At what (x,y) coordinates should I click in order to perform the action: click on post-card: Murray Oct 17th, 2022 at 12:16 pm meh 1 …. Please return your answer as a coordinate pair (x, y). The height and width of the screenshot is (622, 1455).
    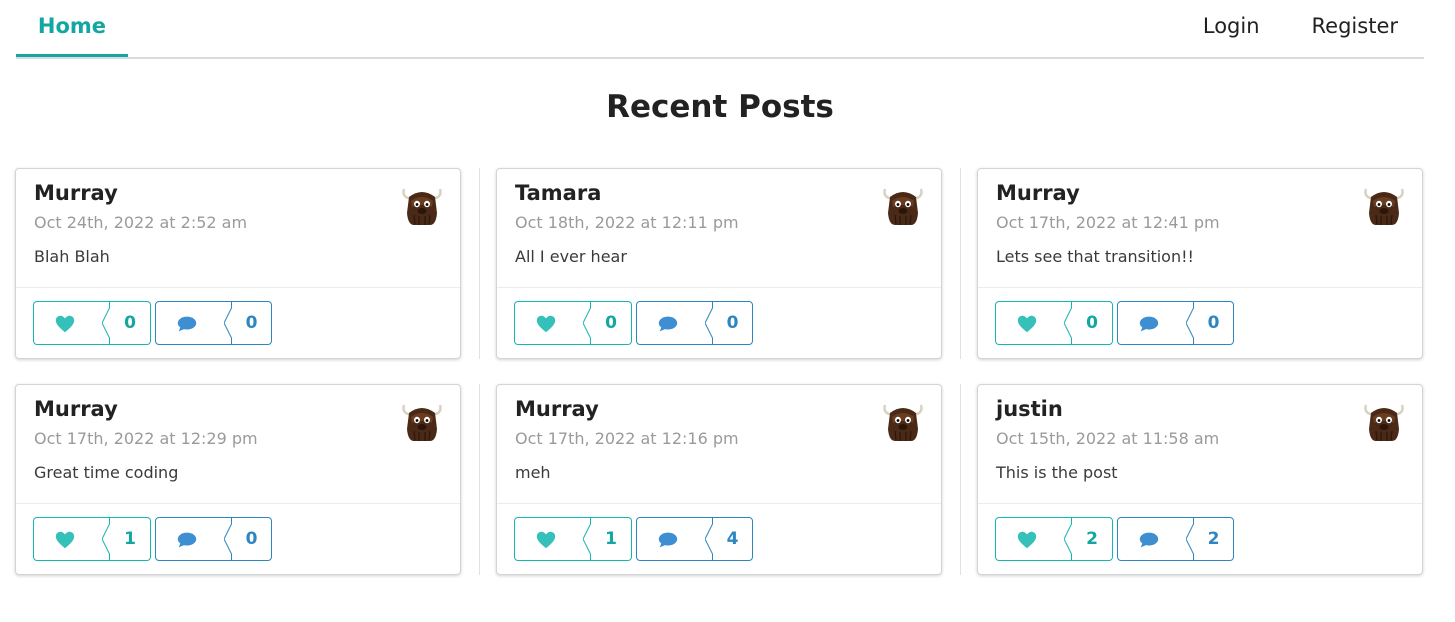
    Looking at the image, I should click on (719, 479).